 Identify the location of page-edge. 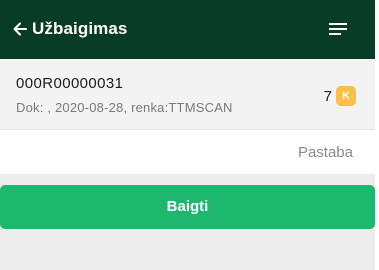
(377, 135).